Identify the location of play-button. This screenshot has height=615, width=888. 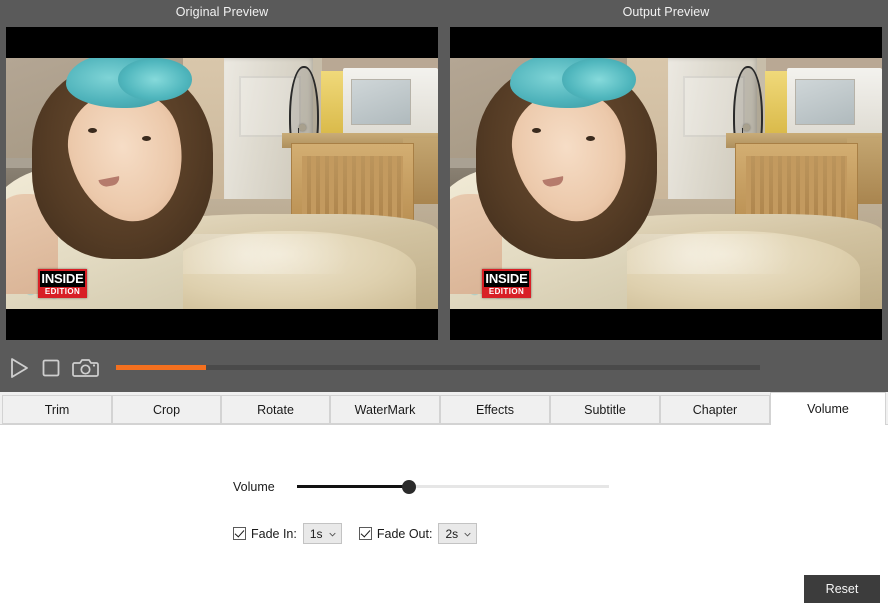
(19, 368).